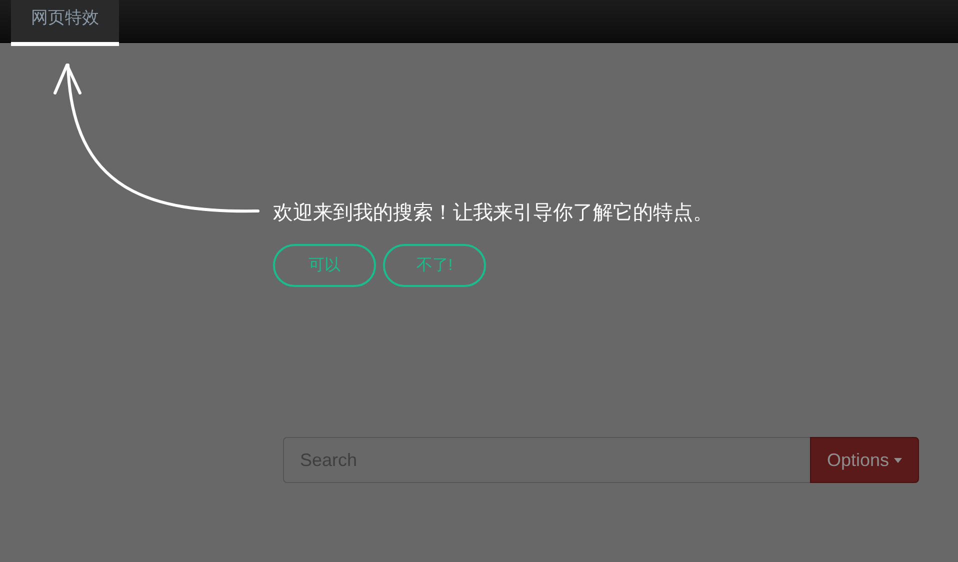  I want to click on curved-arrow-icon, so click(156, 137).